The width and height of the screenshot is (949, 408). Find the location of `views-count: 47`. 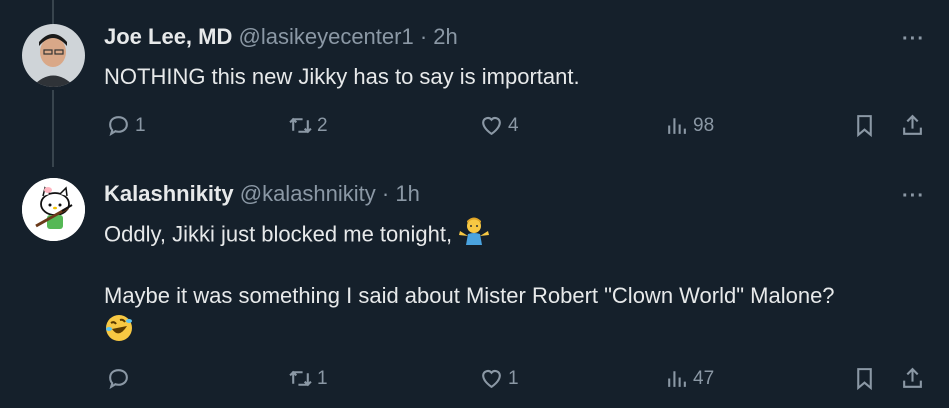

views-count: 47 is located at coordinates (704, 378).